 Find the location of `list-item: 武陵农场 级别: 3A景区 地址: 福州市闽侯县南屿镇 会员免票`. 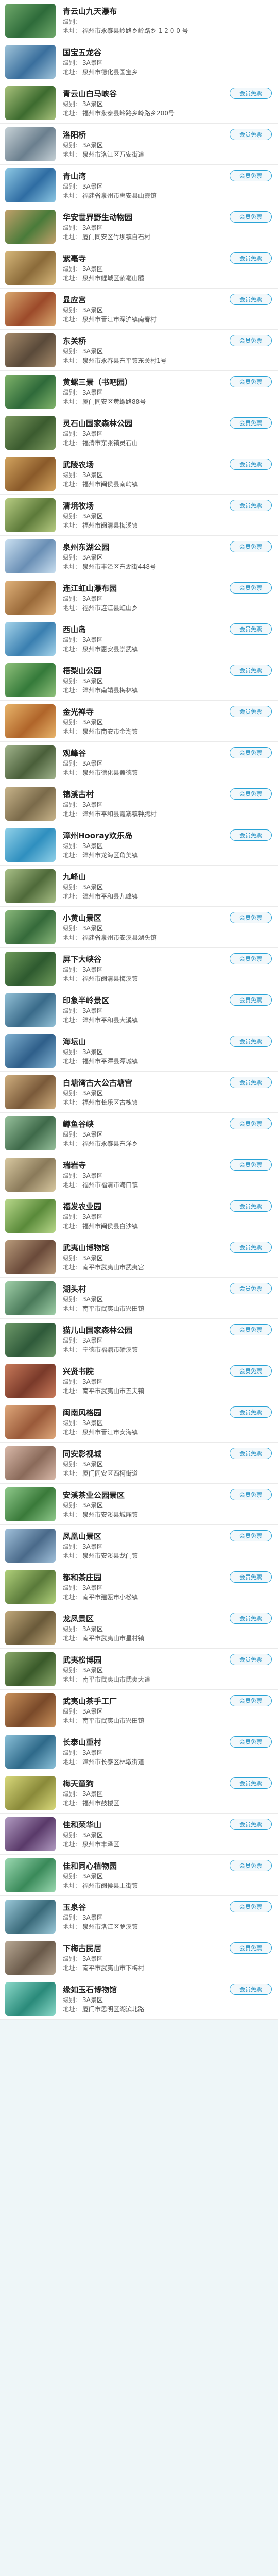

list-item: 武陵农场 级别: 3A景区 地址: 福州市闽侯县南屿镇 会员免票 is located at coordinates (139, 474).